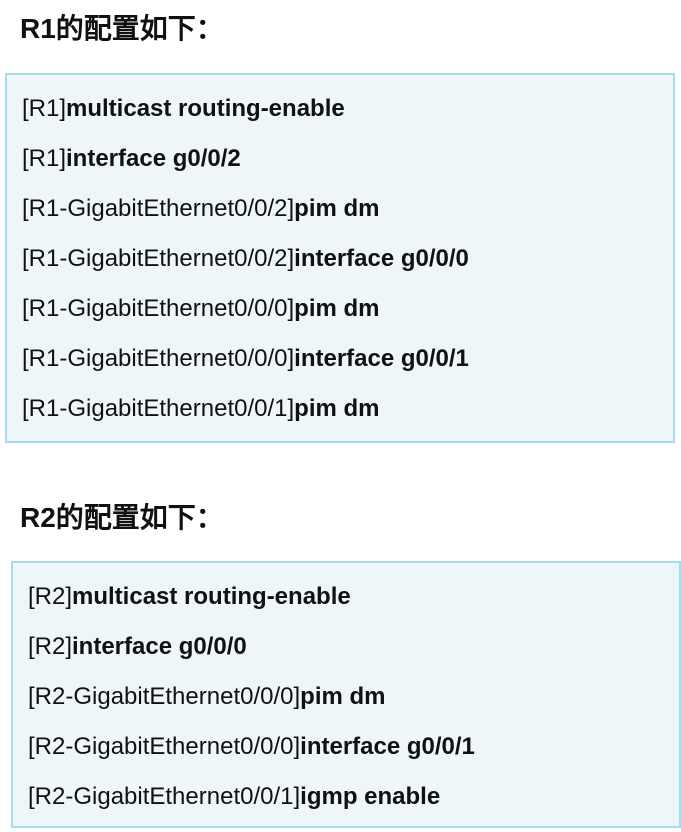  I want to click on cli-prompt: [R2-GigabitEthernet0/0/1], so click(164, 796).